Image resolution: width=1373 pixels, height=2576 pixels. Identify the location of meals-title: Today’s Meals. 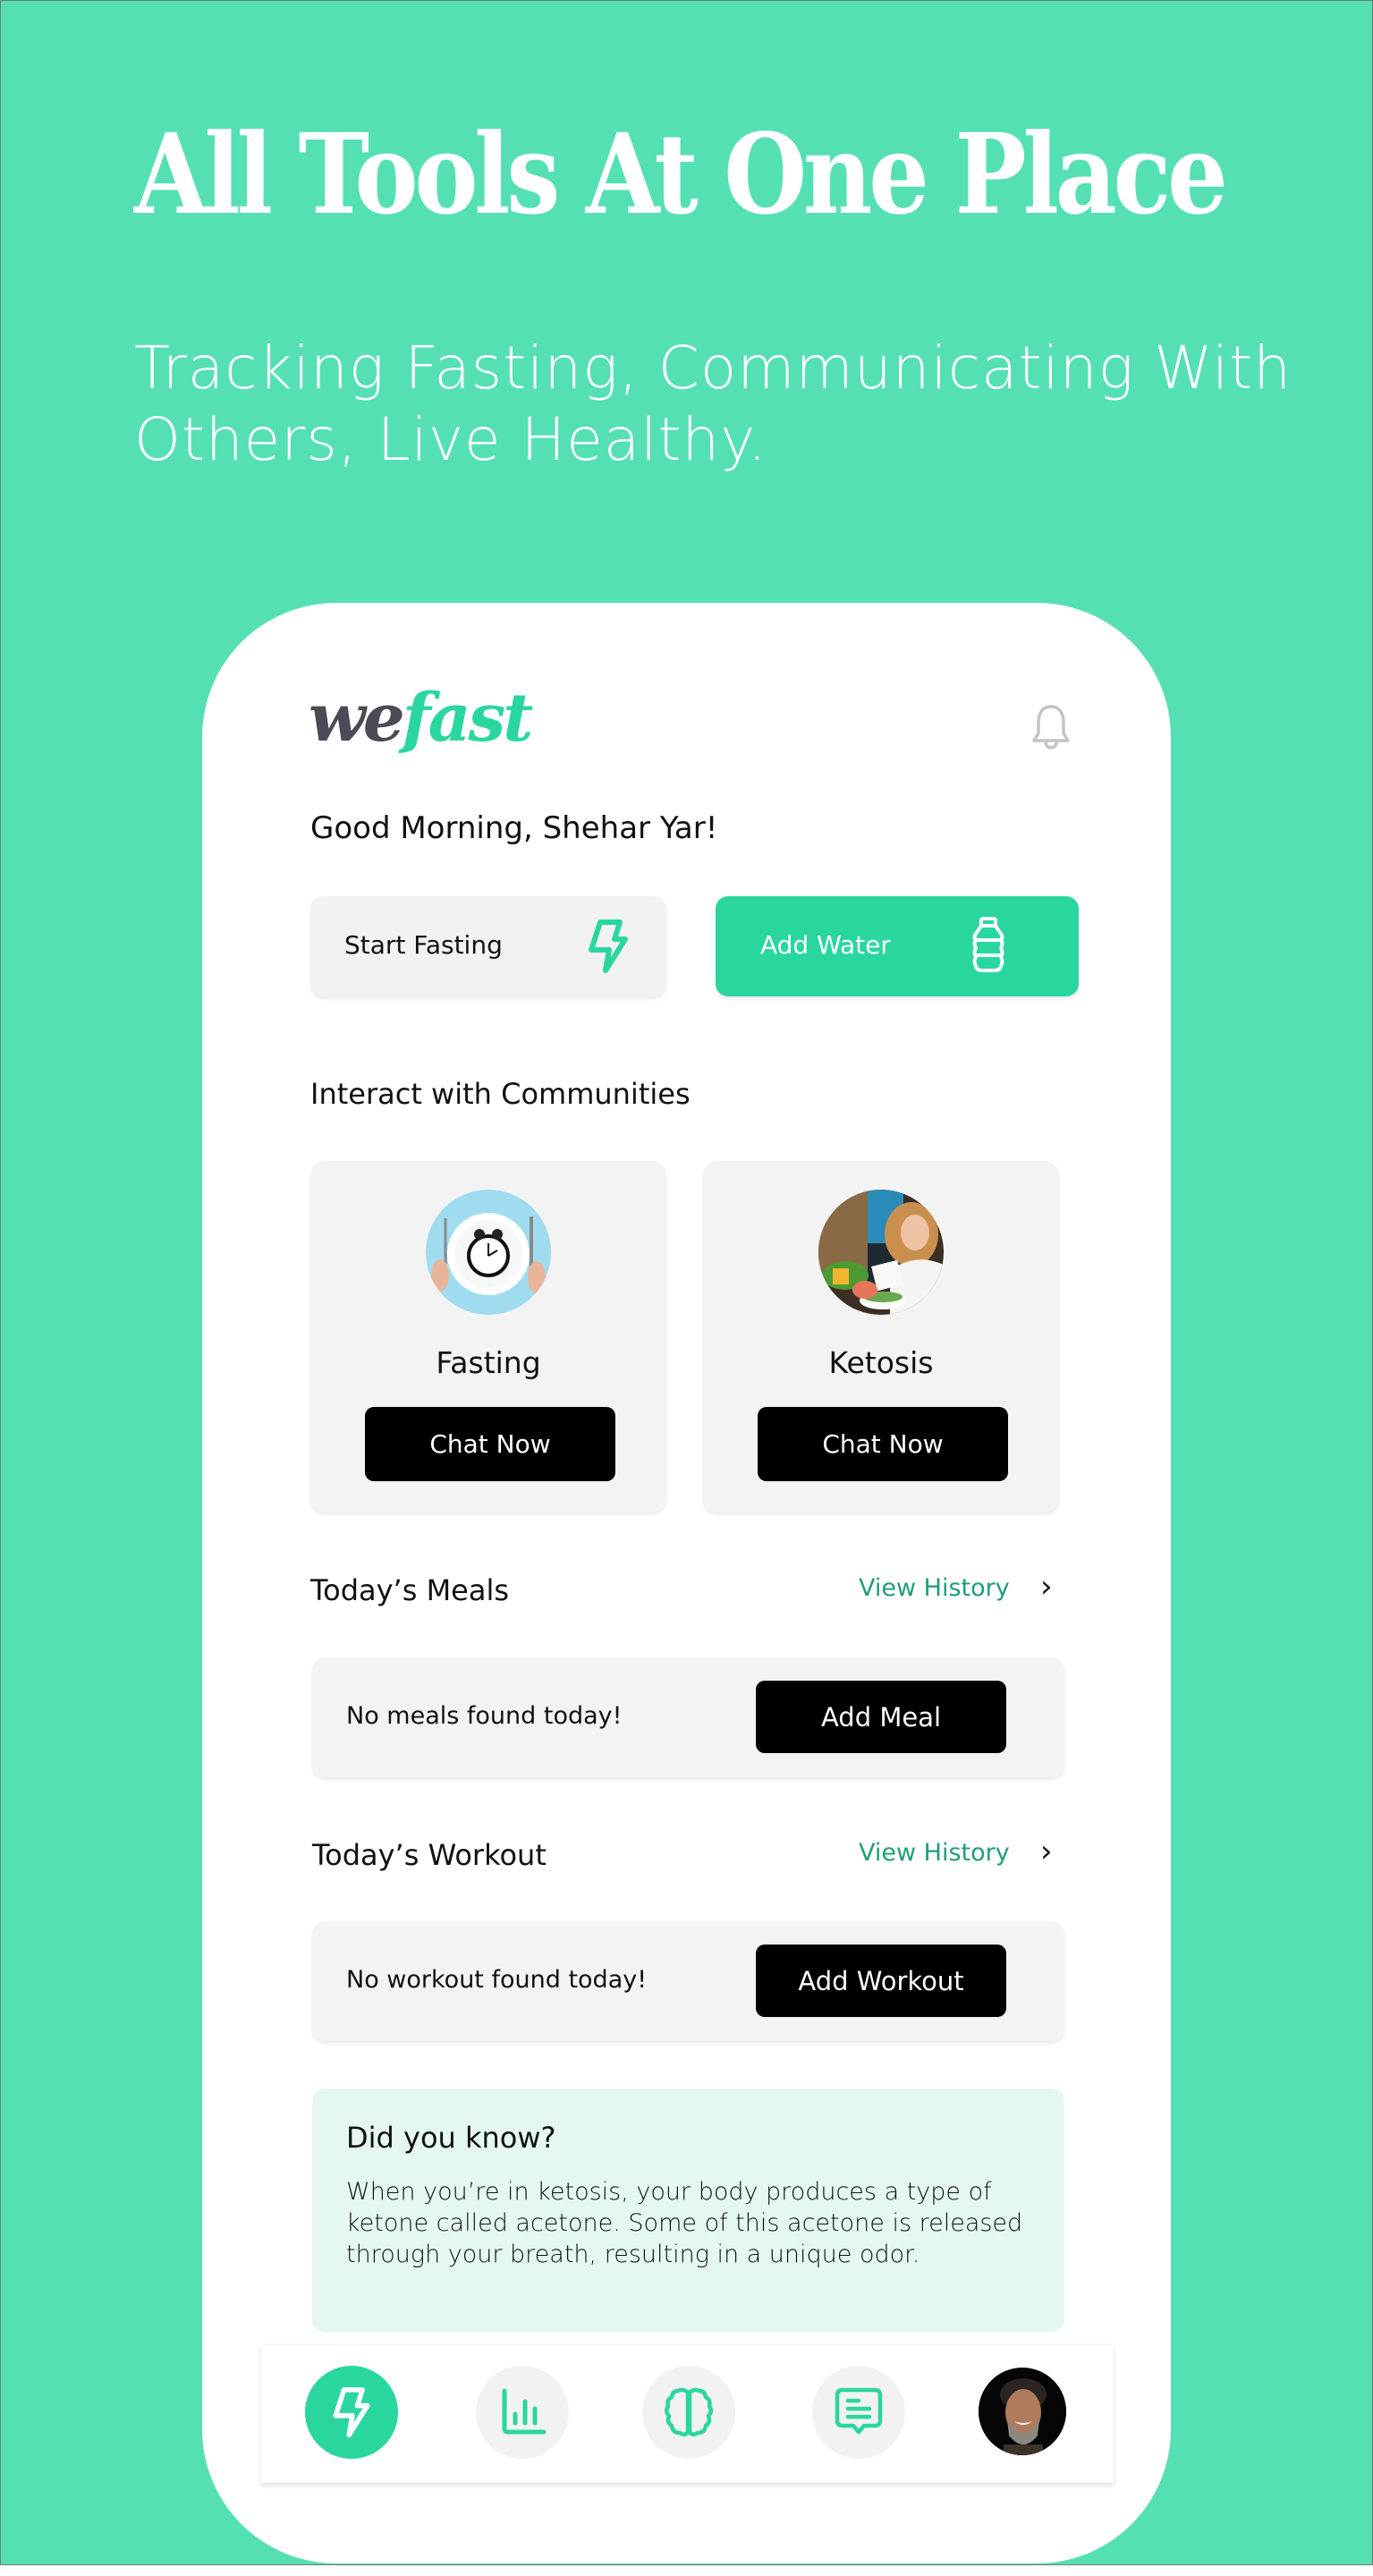
(410, 1590).